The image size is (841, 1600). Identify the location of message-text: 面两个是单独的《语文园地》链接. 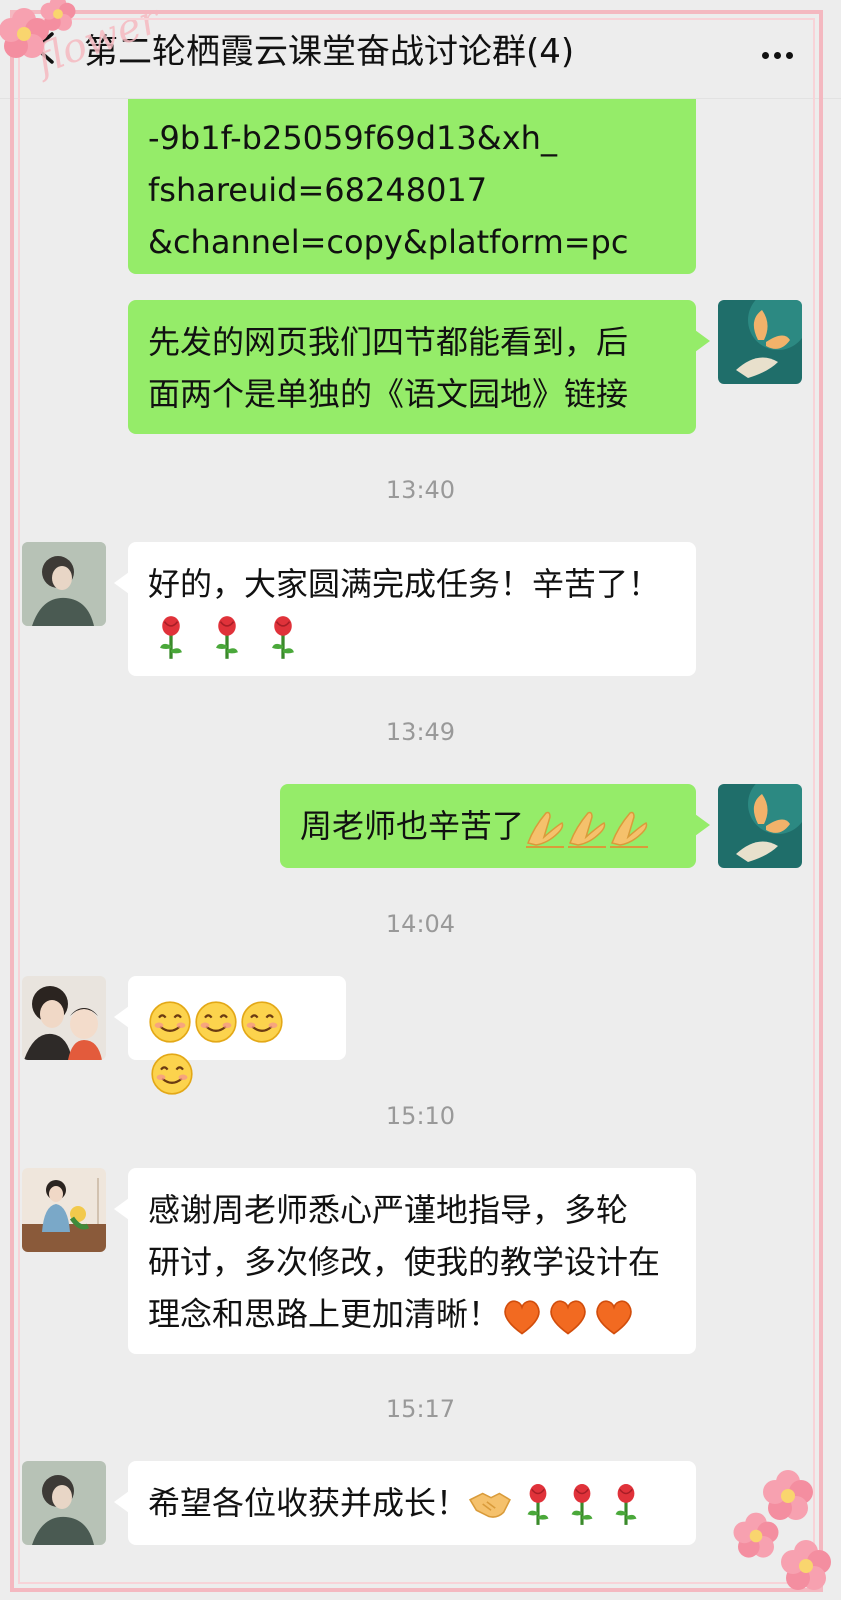
(388, 394).